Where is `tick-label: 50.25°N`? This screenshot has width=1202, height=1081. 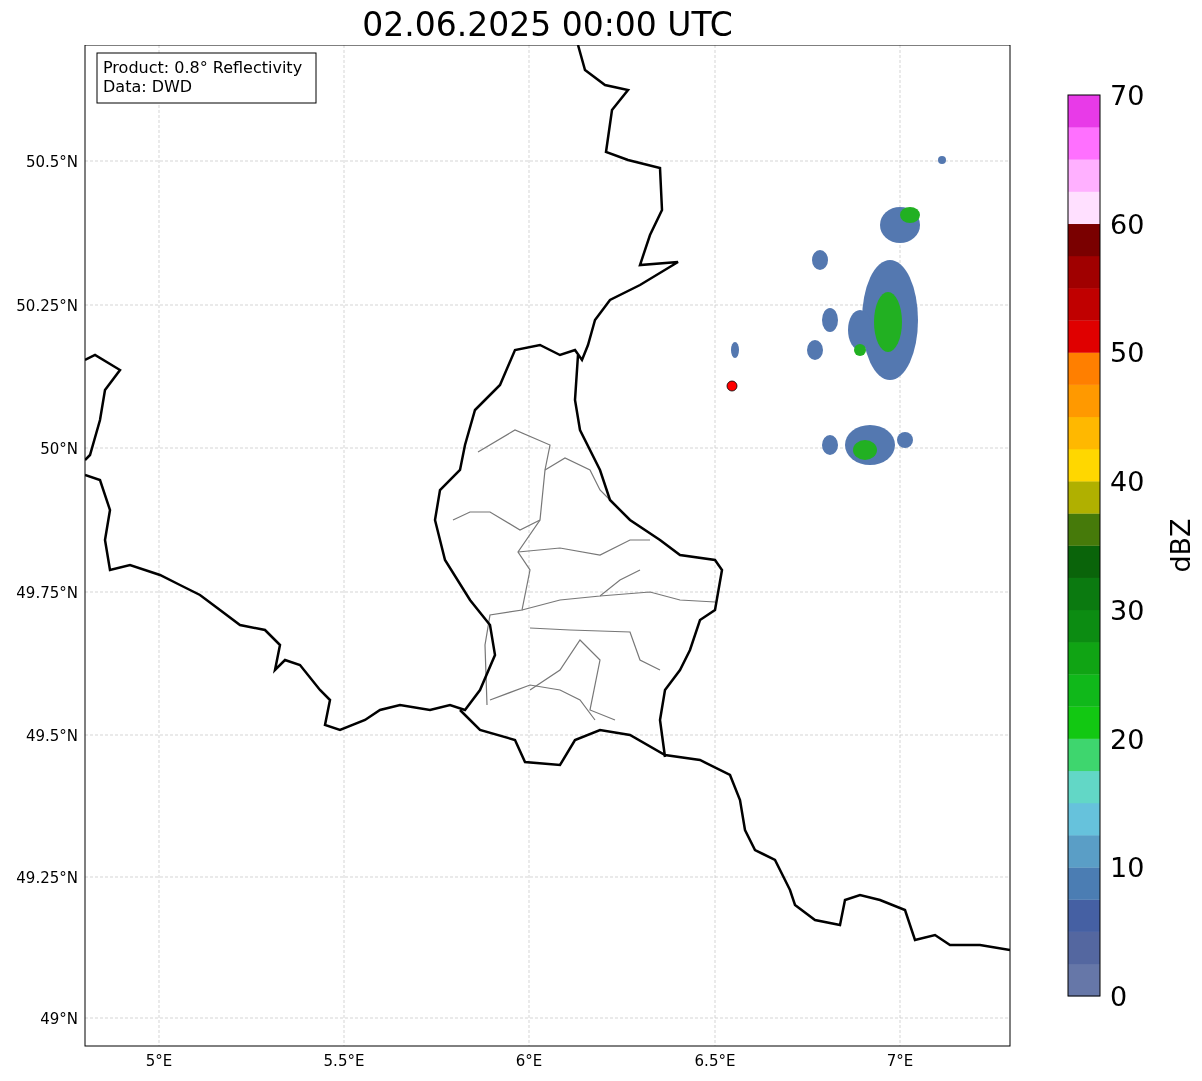 tick-label: 50.25°N is located at coordinates (47, 306).